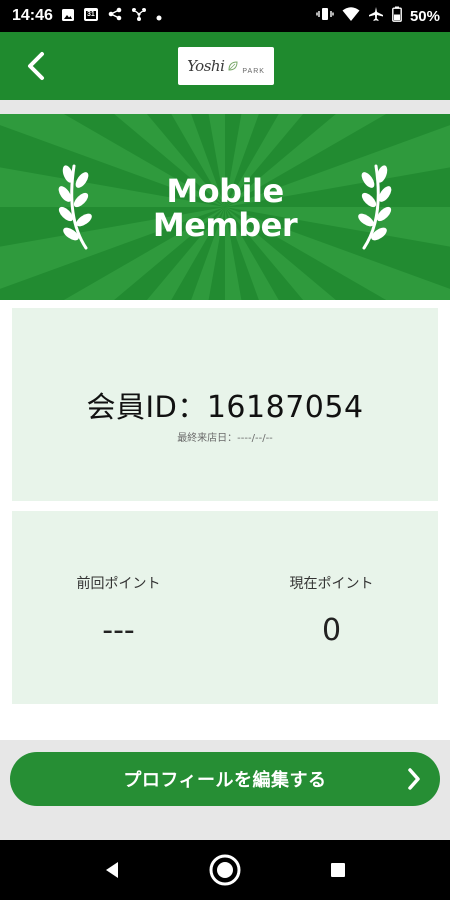  I want to click on app-header: Yoshi PARK, so click(225, 66).